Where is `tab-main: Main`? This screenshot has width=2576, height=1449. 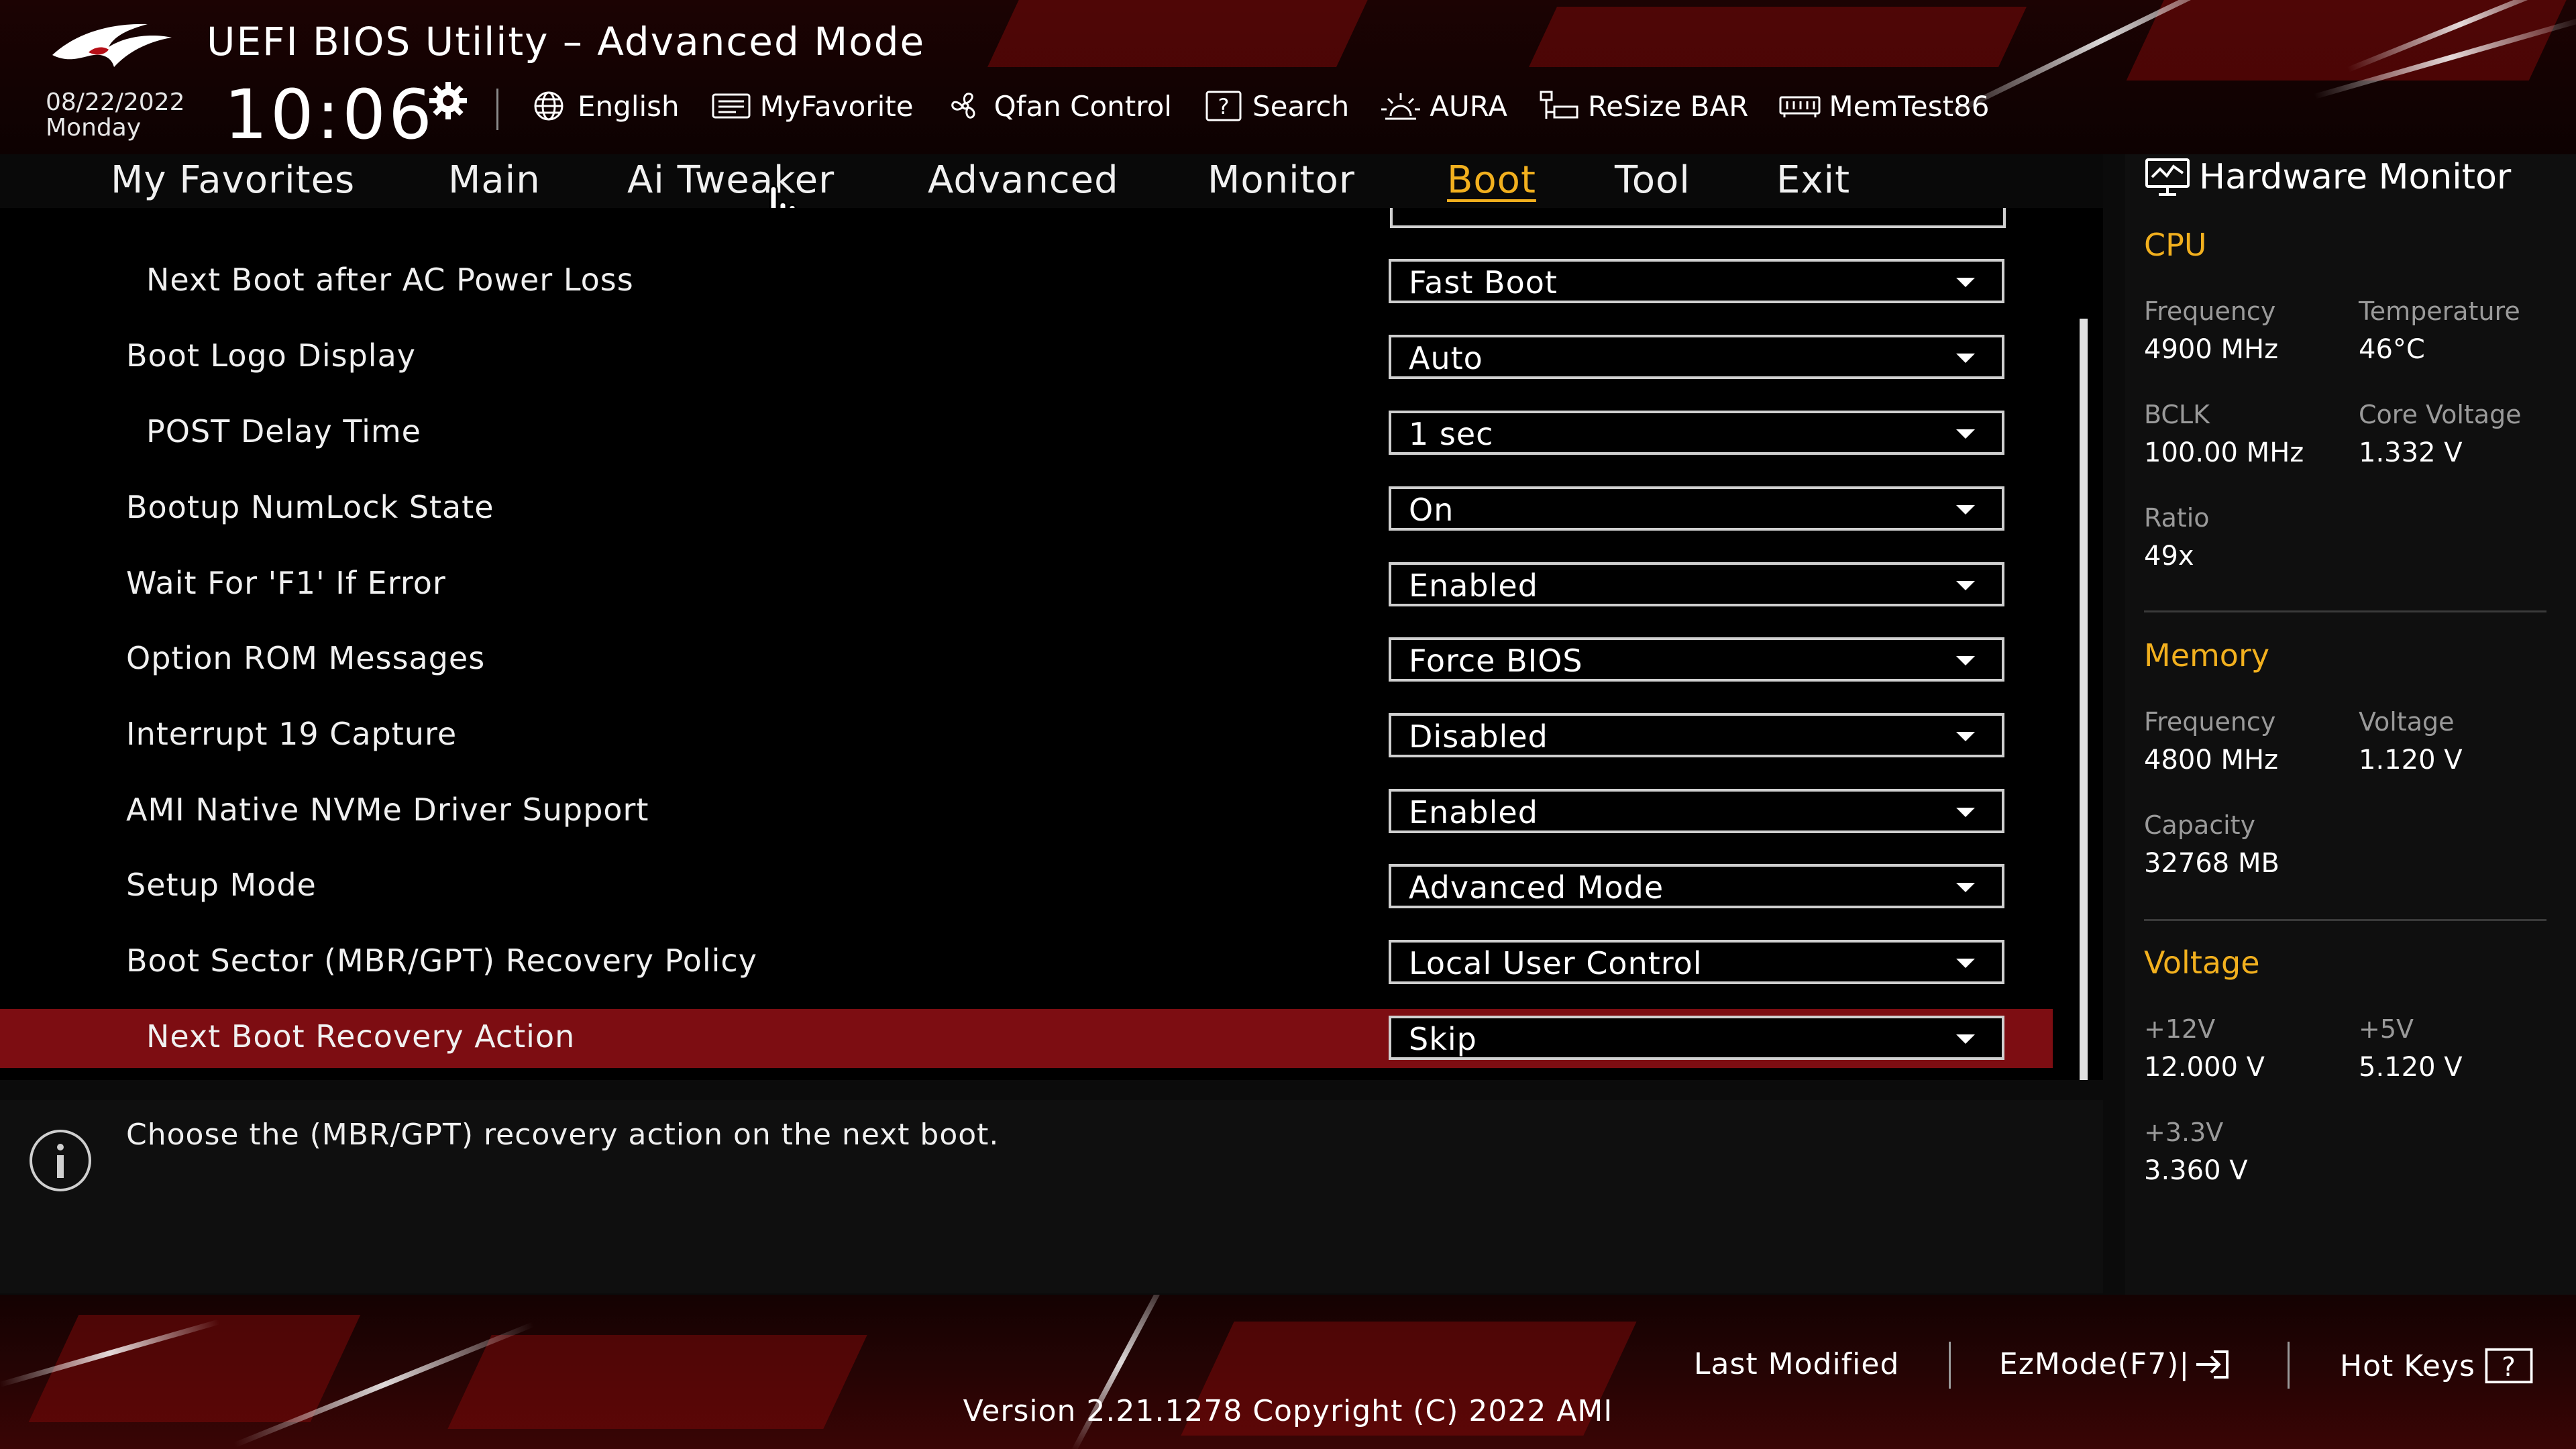 tab-main: Main is located at coordinates (494, 180).